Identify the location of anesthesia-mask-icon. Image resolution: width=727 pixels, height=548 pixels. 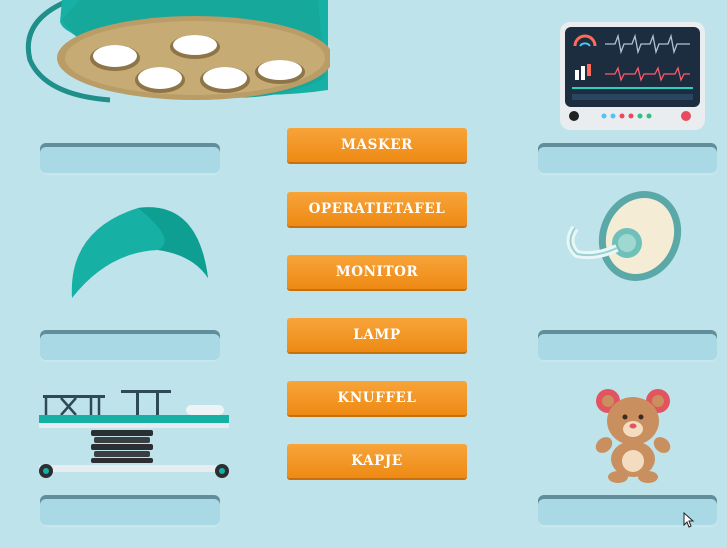
(625, 238).